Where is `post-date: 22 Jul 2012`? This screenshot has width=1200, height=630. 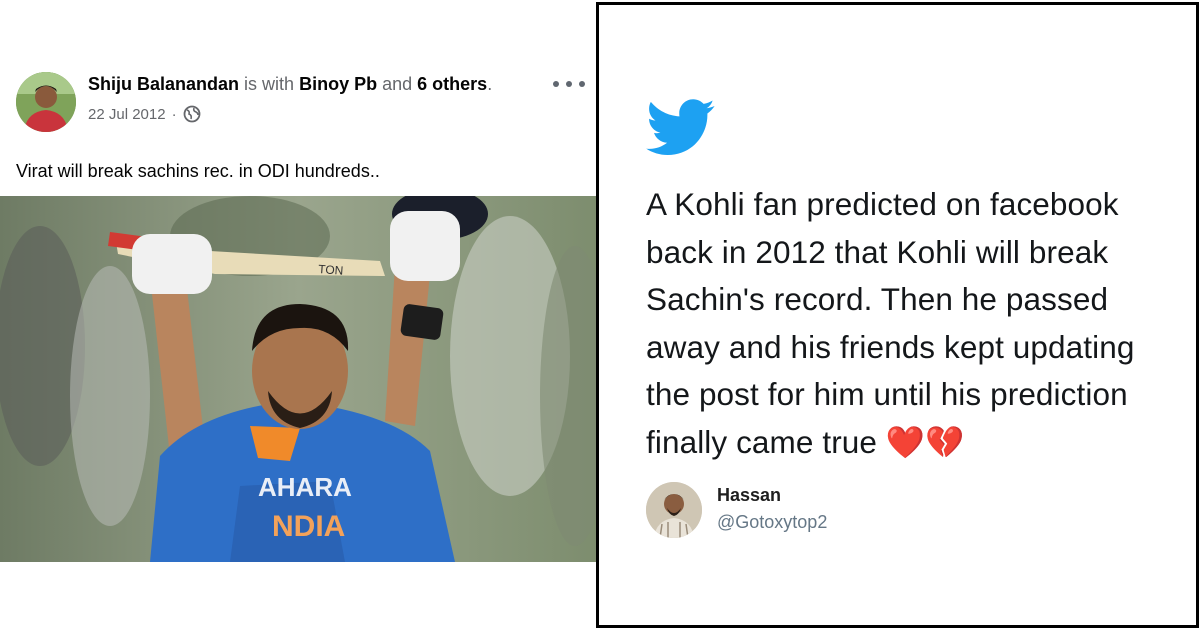 post-date: 22 Jul 2012 is located at coordinates (127, 114).